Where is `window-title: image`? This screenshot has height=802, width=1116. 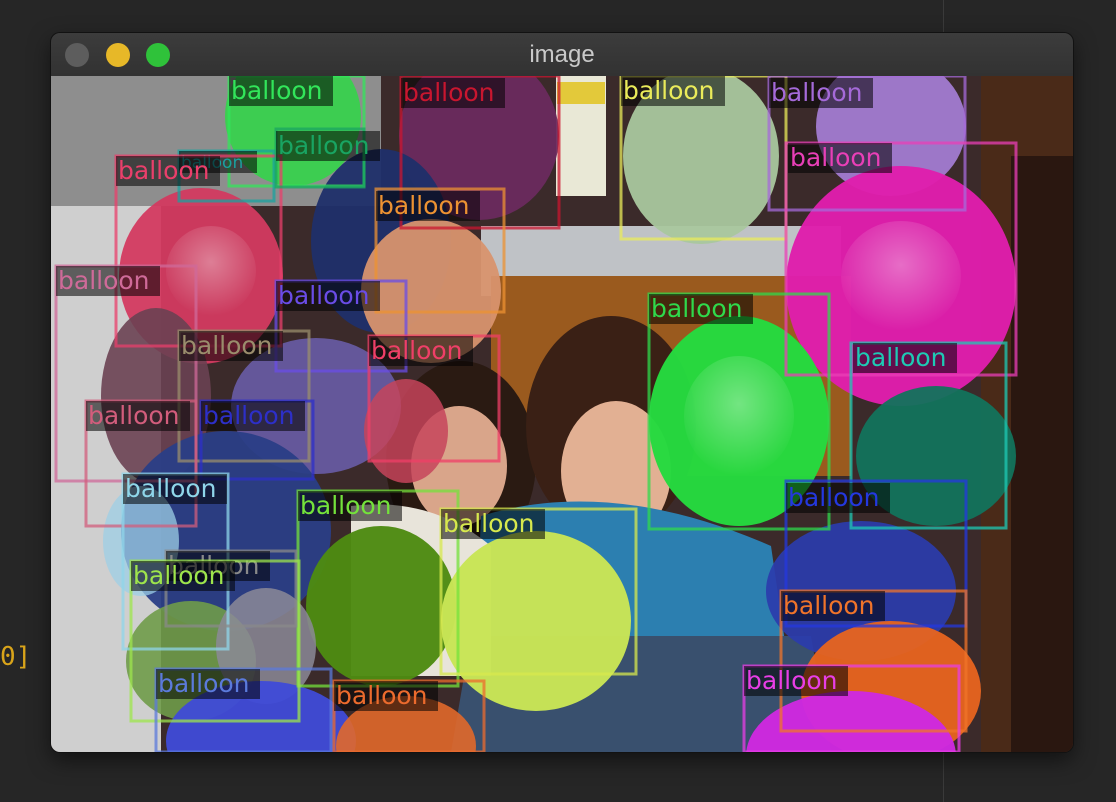 window-title: image is located at coordinates (562, 54).